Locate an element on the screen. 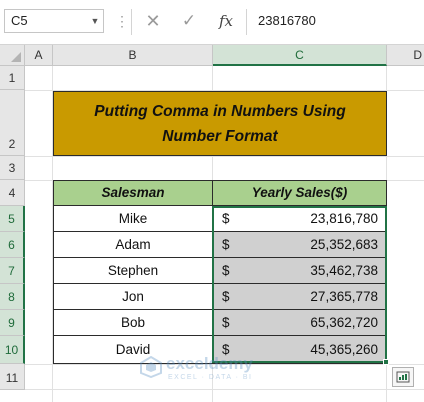 The height and width of the screenshot is (402, 424). watermark-tagline: EXCEL · DATA · BI is located at coordinates (210, 377).